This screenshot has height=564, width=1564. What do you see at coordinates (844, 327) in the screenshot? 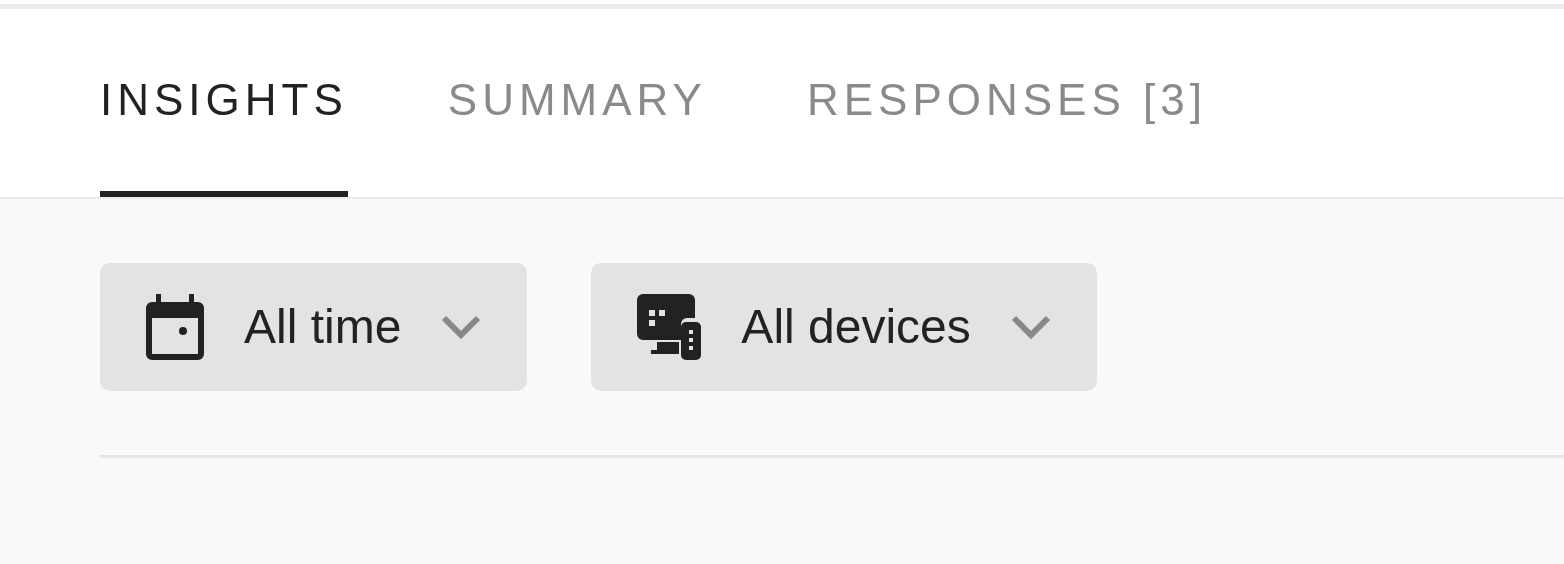
I see `filter-dropdown: All devices` at bounding box center [844, 327].